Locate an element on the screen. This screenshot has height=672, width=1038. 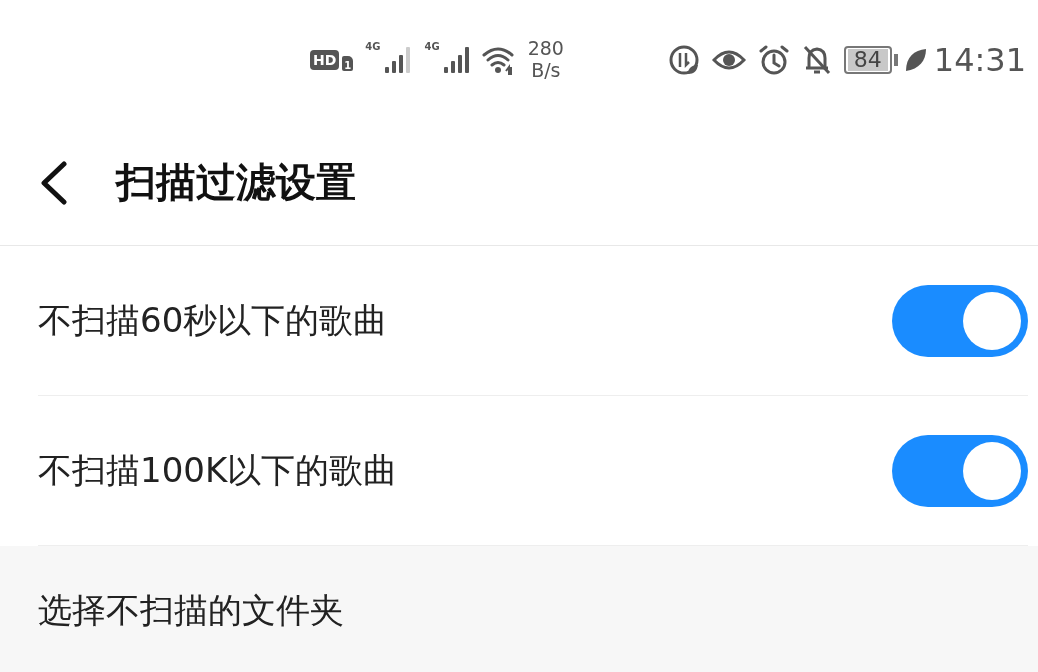
sim-badge: 1 is located at coordinates (348, 63).